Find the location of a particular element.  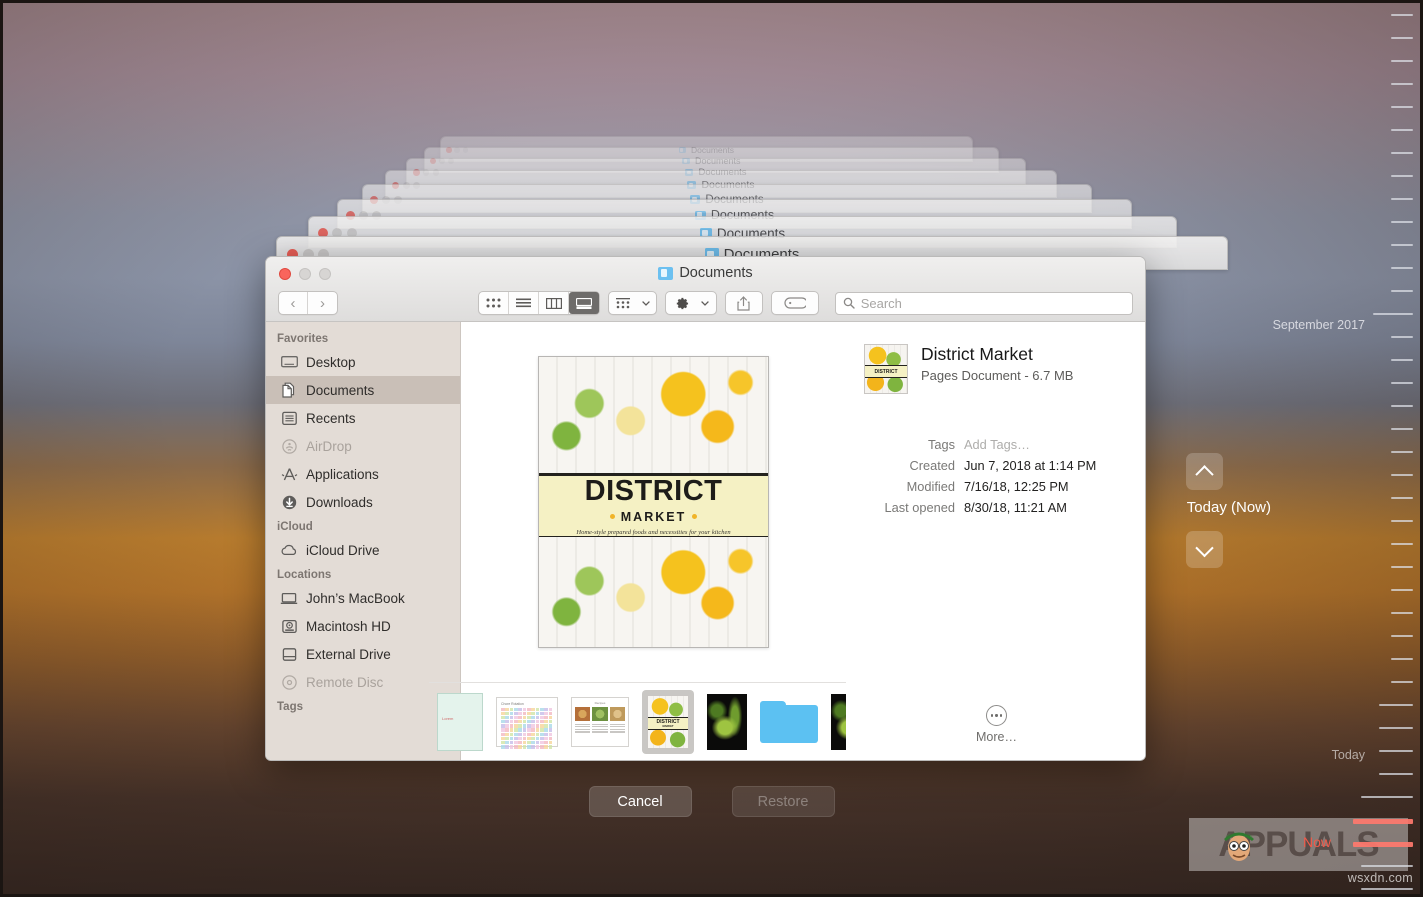

sidebar-item-icloud-drive: iCloud Drive is located at coordinates (363, 550).